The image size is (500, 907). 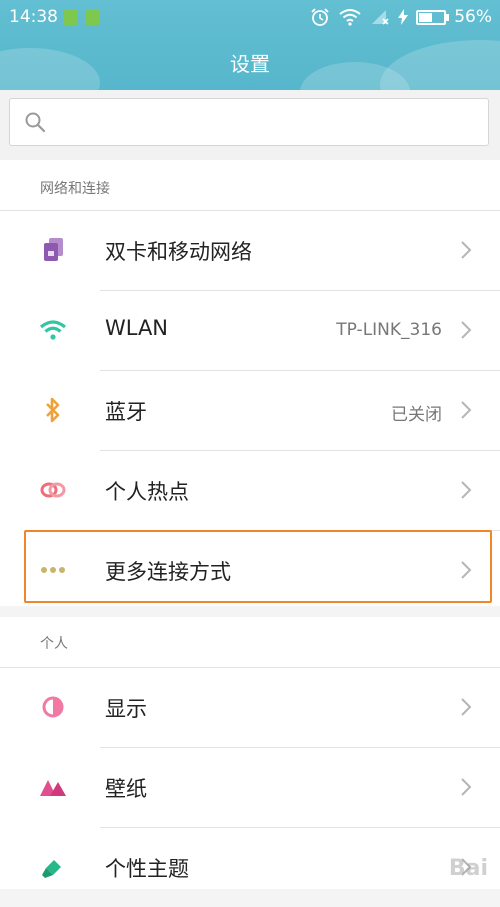 What do you see at coordinates (70, 17) in the screenshot?
I see `sim1-notification-icon` at bounding box center [70, 17].